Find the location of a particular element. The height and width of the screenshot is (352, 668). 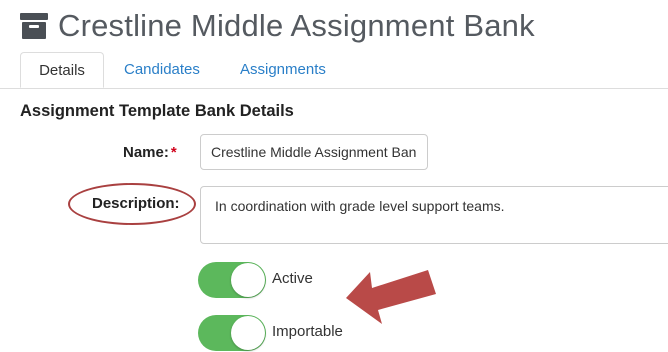

active-toggle is located at coordinates (232, 280).